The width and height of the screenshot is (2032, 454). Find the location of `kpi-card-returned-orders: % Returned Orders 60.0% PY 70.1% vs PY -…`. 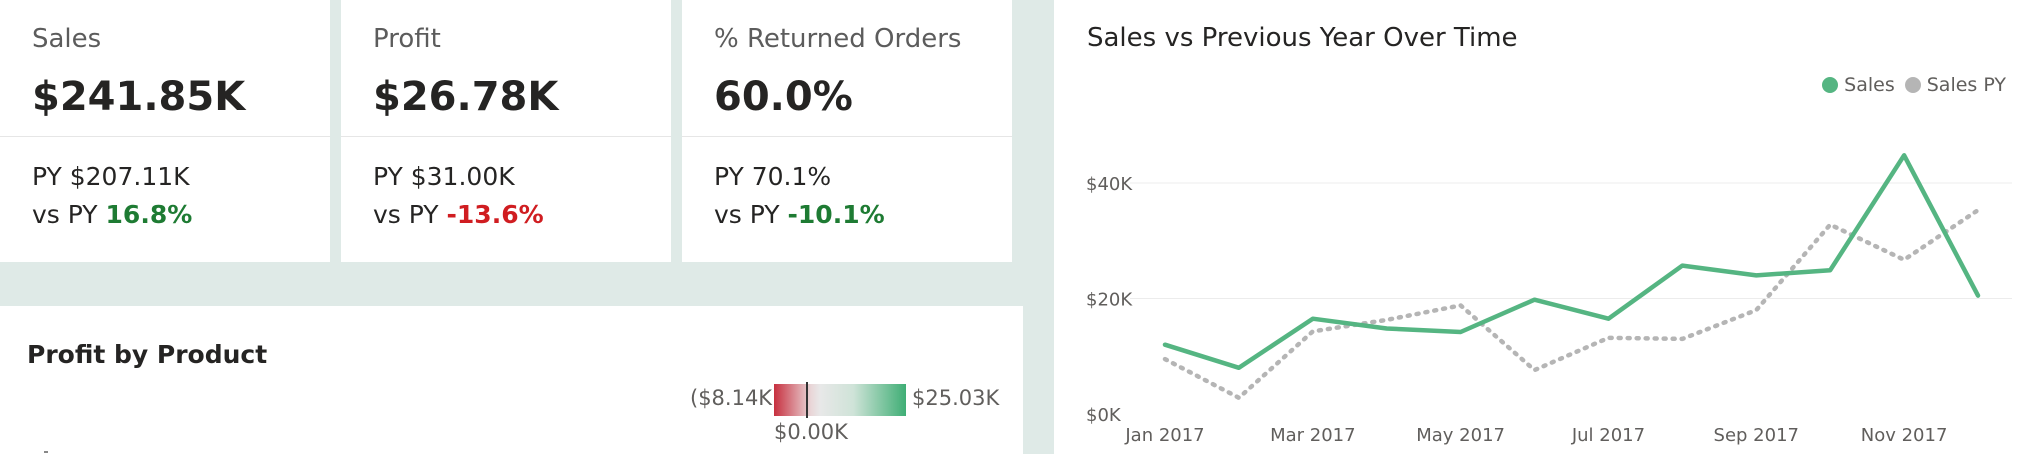

kpi-card-returned-orders: % Returned Orders 60.0% PY 70.1% vs PY -… is located at coordinates (847, 131).